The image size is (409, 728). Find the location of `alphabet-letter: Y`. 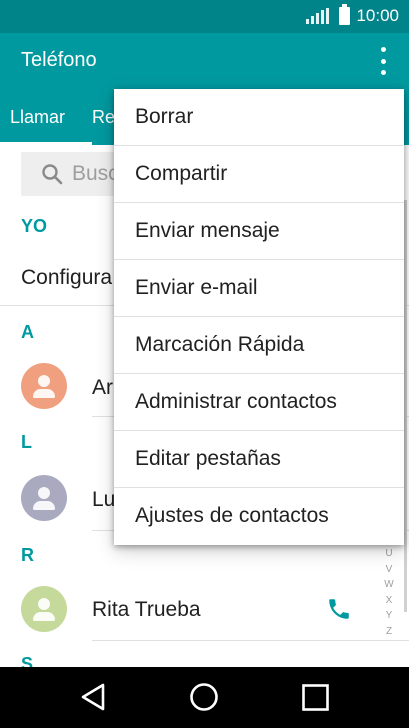

alphabet-letter: Y is located at coordinates (389, 616).